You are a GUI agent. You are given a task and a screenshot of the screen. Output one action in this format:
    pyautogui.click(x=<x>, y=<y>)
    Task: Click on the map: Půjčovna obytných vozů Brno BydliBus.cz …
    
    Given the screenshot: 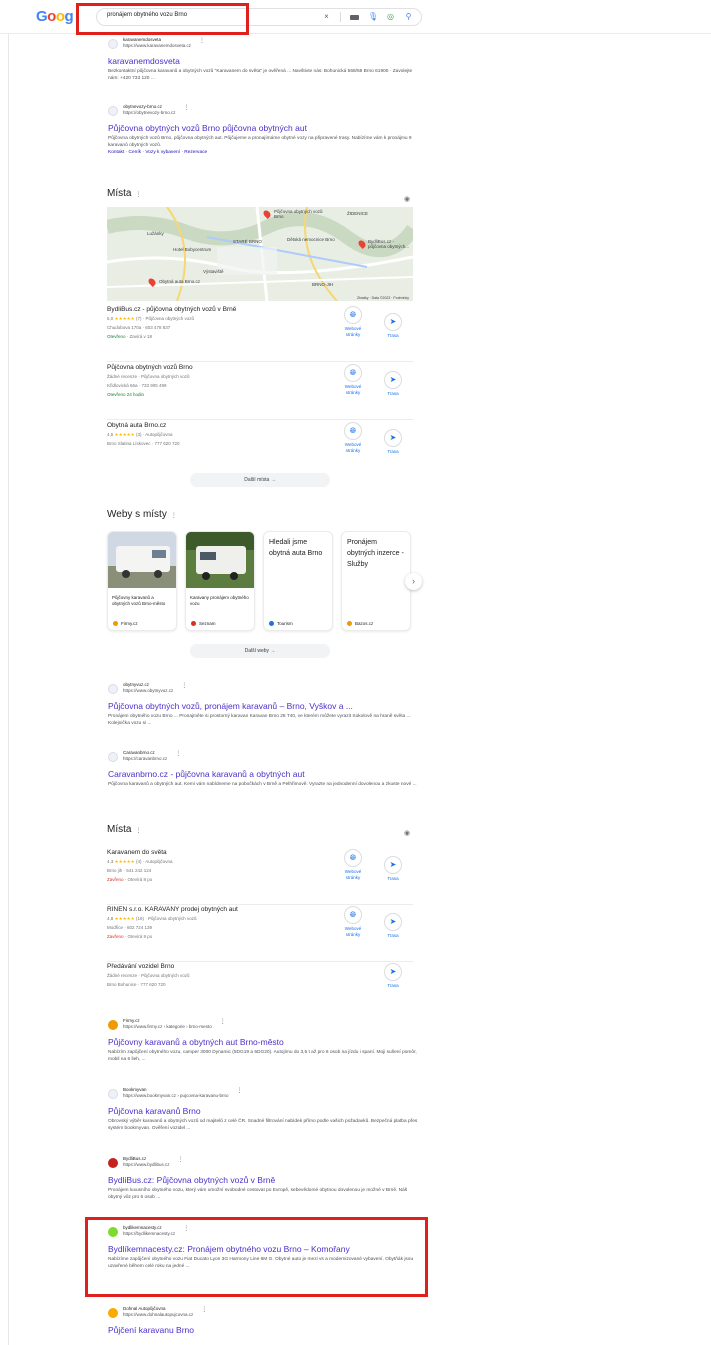 What is the action you would take?
    pyautogui.click(x=260, y=254)
    